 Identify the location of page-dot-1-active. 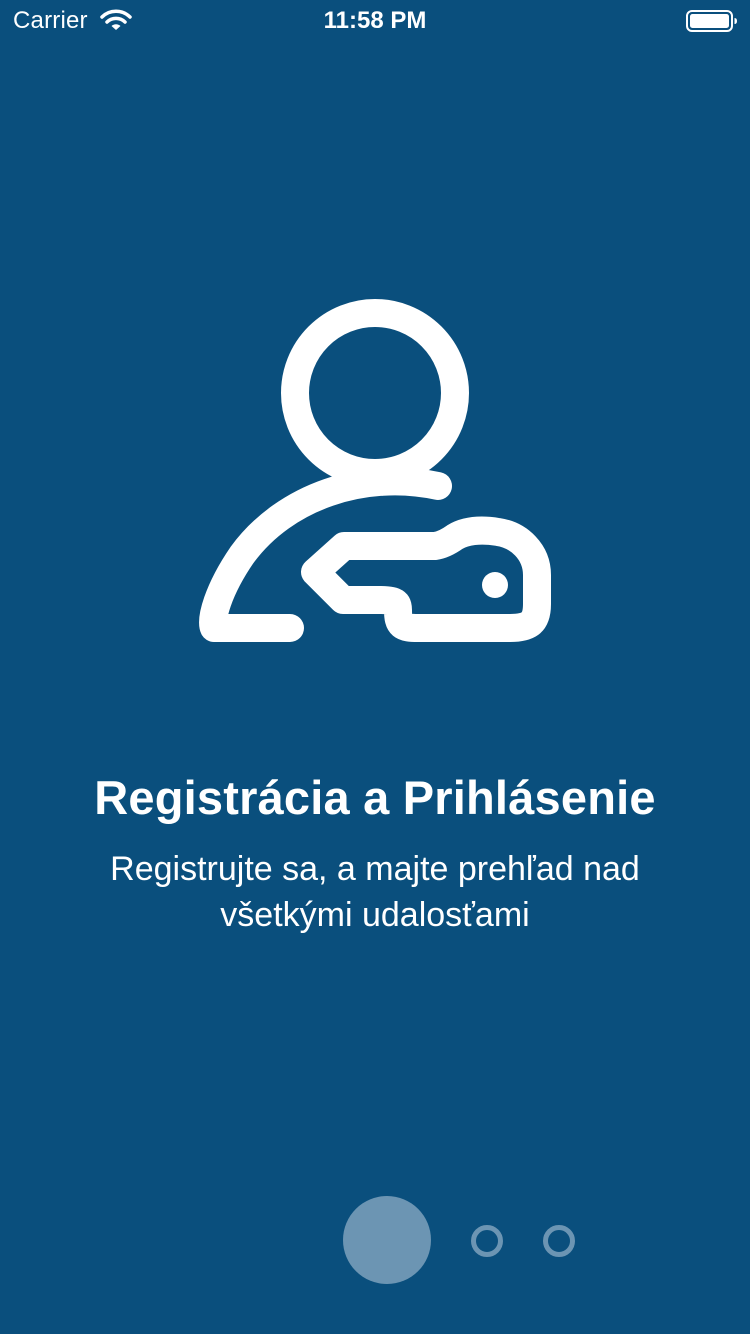
(387, 1240).